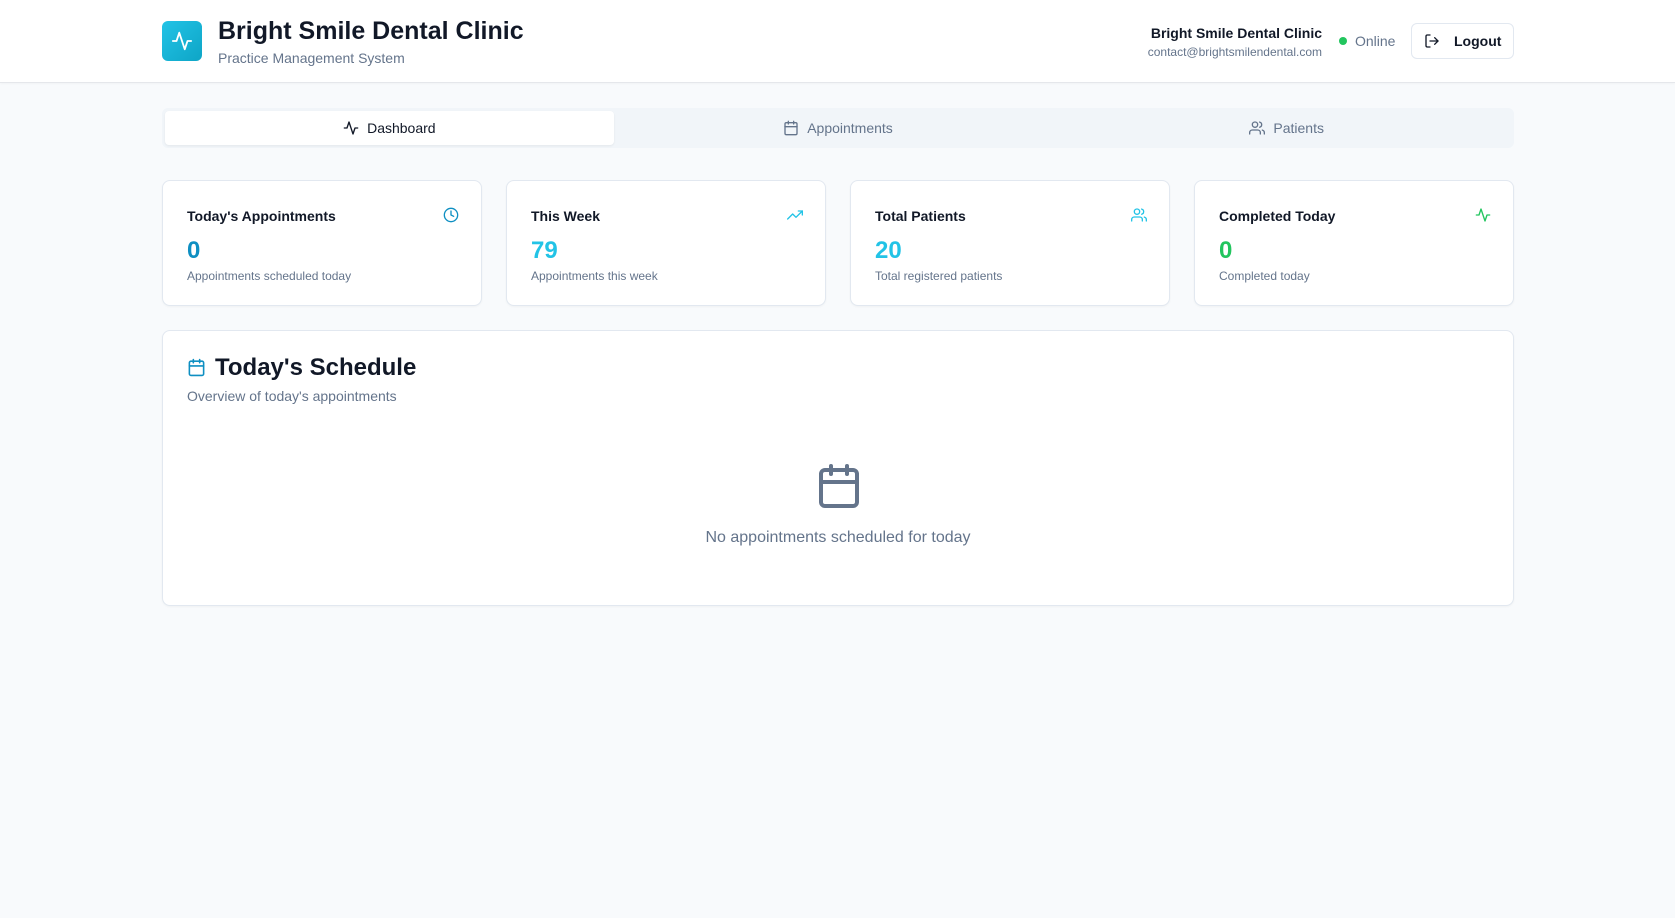 This screenshot has height=918, width=1675. I want to click on empty-schedule-message: No appointments scheduled for today, so click(838, 537).